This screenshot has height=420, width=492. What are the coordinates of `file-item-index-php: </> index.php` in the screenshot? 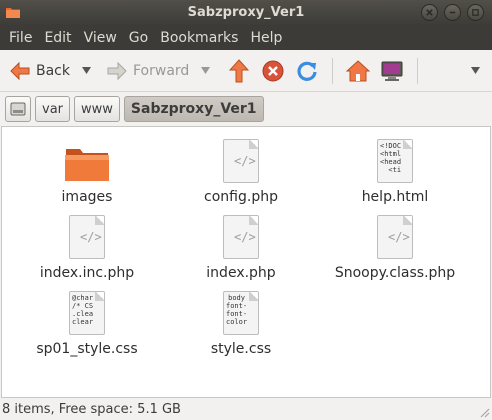 It's located at (241, 248).